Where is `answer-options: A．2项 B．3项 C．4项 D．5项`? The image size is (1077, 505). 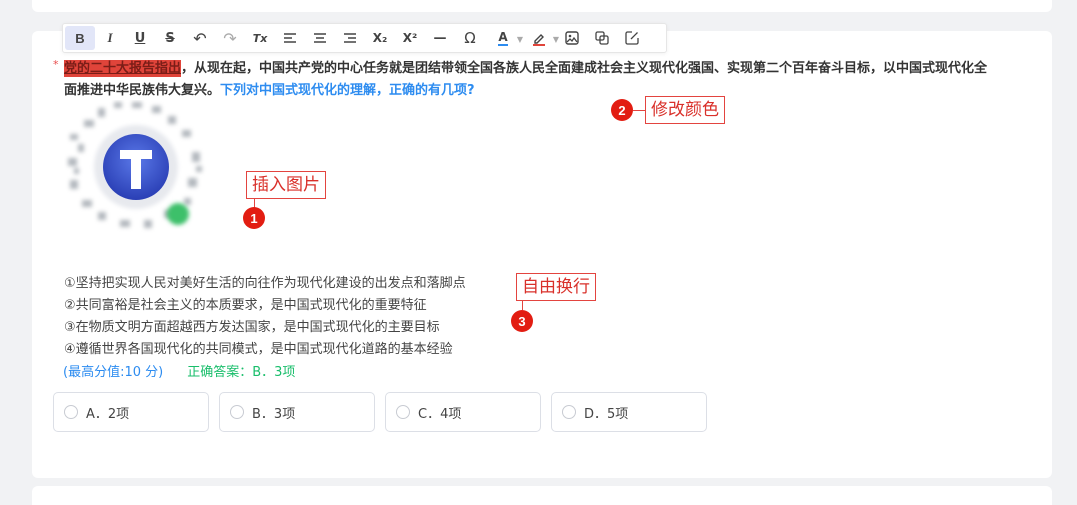
answer-options: A．2项 B．3项 C．4项 D．5项 is located at coordinates (385, 412).